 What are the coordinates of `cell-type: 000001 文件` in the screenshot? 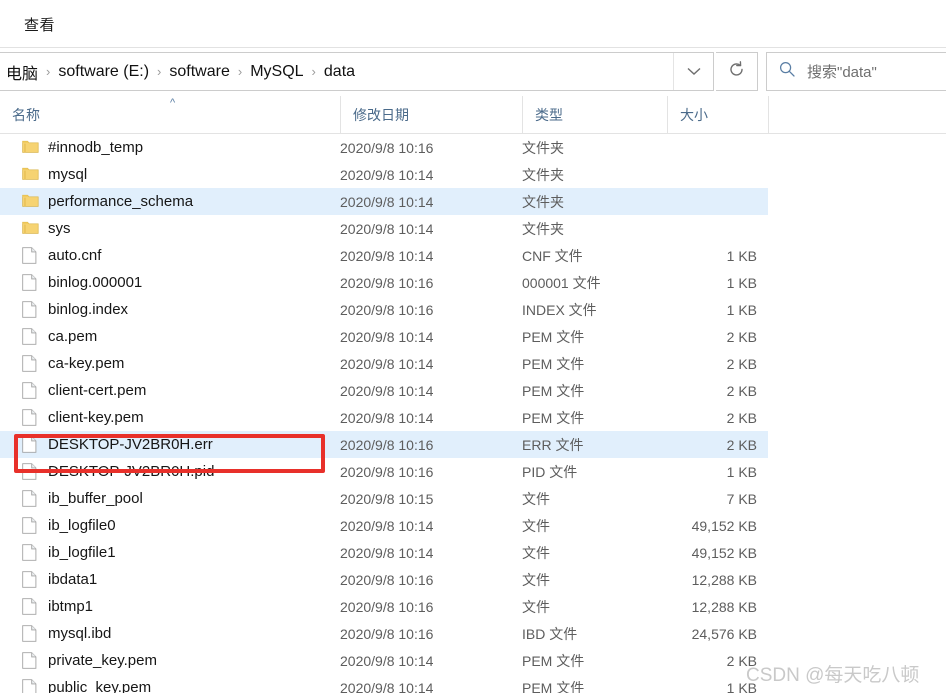 It's located at (561, 282).